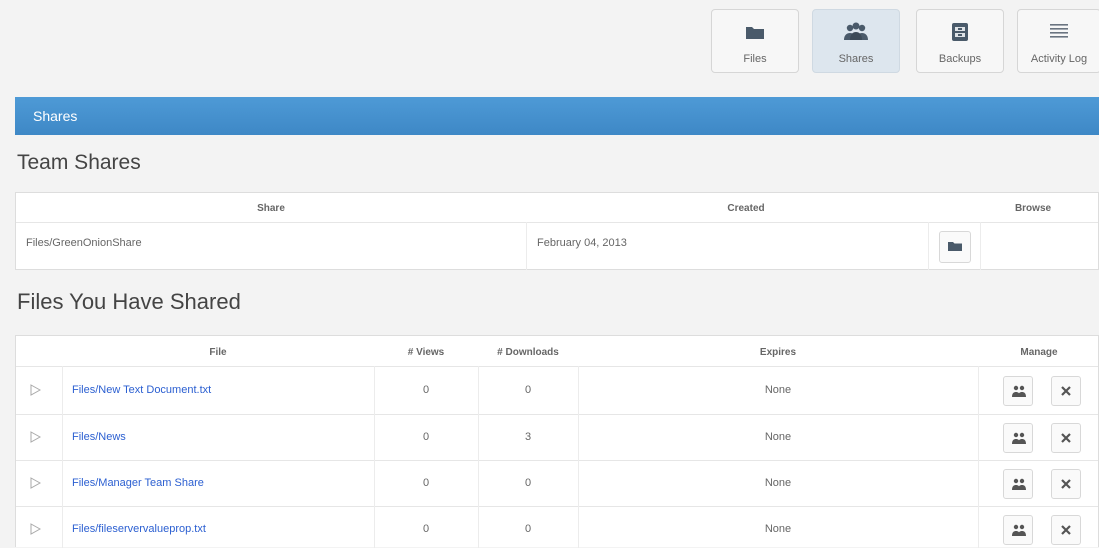 The width and height of the screenshot is (1099, 548). Describe the element at coordinates (99, 437) in the screenshot. I see `shared-file-link: Files/News` at that location.